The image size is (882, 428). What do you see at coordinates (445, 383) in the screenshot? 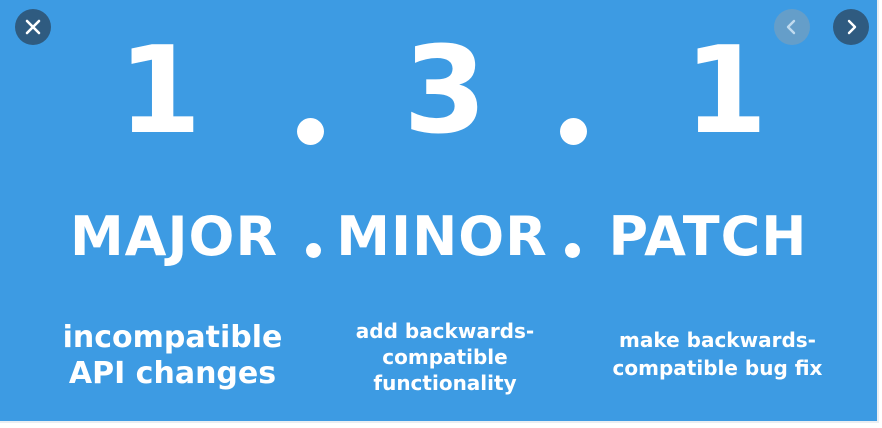
I see `minor-description-line: functionality` at bounding box center [445, 383].